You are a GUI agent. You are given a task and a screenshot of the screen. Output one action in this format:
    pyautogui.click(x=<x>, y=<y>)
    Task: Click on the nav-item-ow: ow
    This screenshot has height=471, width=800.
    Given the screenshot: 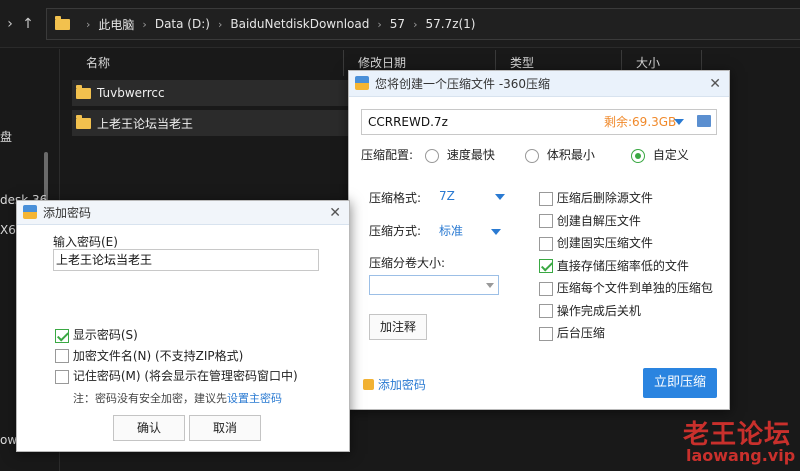 What is the action you would take?
    pyautogui.click(x=8, y=440)
    